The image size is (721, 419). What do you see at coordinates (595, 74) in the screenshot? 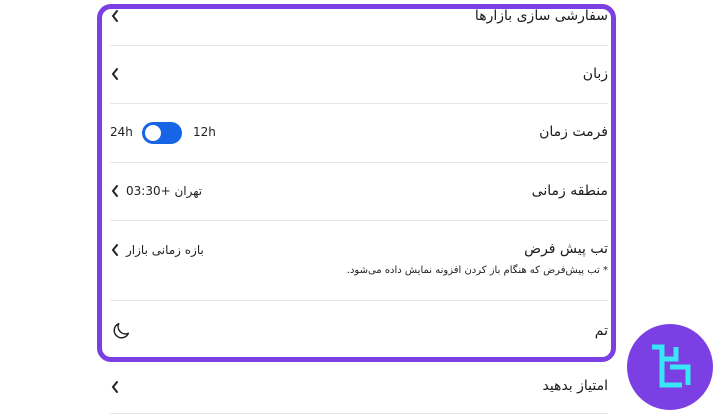
I see `language-label: زبان` at bounding box center [595, 74].